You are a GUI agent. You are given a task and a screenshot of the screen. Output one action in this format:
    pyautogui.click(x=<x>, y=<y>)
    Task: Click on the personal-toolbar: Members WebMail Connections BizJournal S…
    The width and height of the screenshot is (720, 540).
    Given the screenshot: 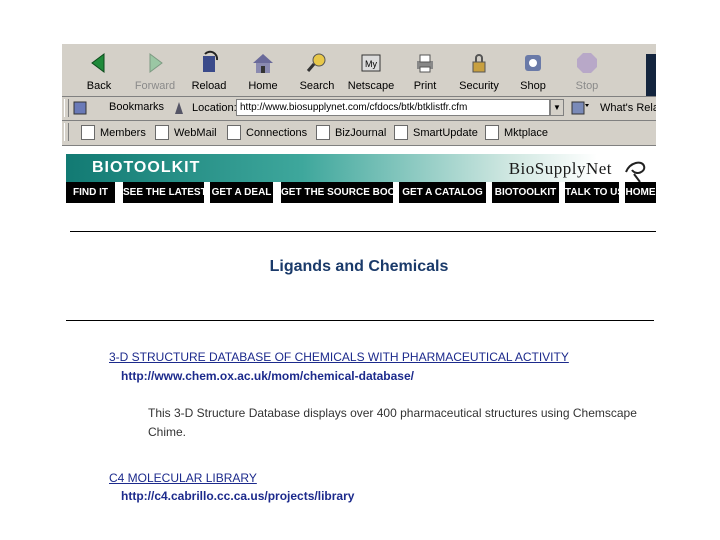 What is the action you would take?
    pyautogui.click(x=359, y=133)
    